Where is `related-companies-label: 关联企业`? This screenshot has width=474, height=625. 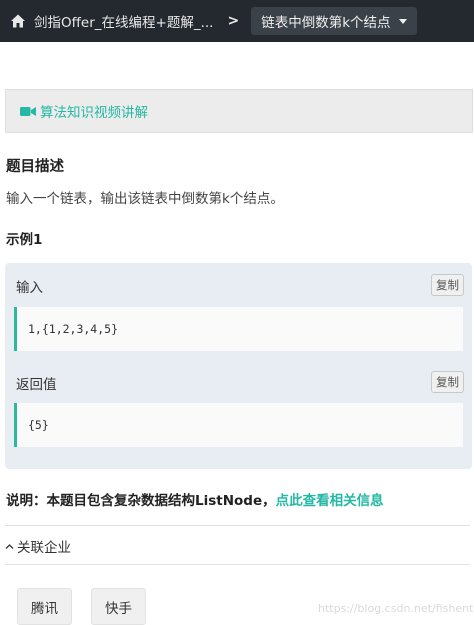 related-companies-label: 关联企业 is located at coordinates (44, 548).